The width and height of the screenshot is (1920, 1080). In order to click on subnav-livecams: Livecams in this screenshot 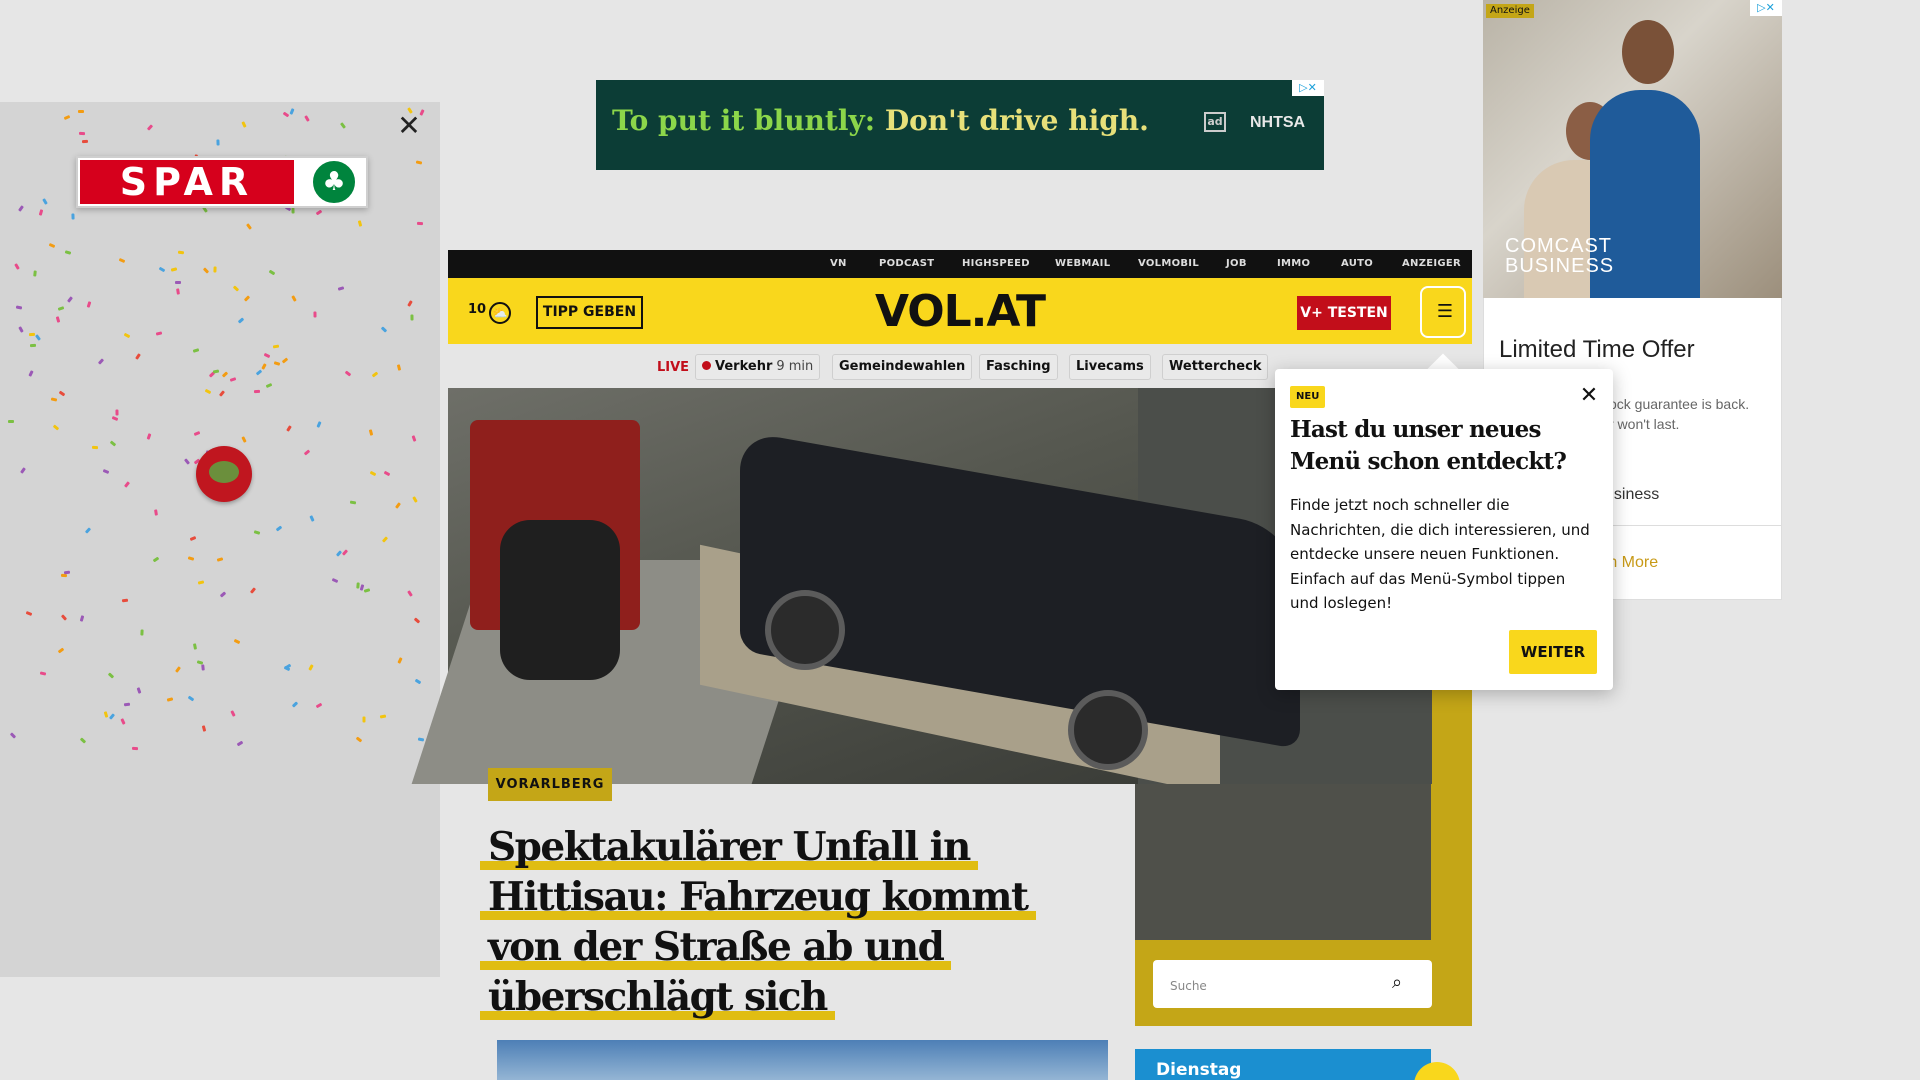, I will do `click(1110, 367)`.